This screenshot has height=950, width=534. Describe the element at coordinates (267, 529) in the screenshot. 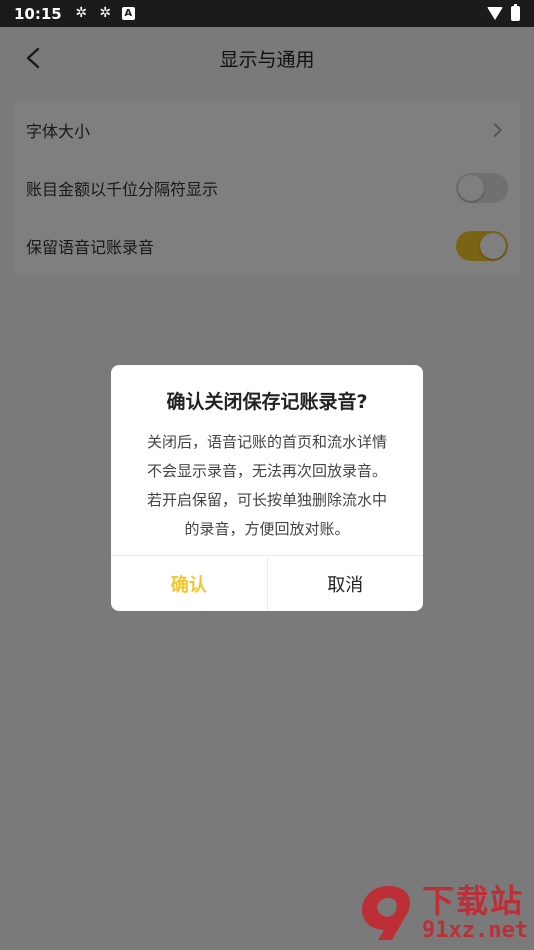

I see `dialog-body-line: 的录音，方便回放对账。` at that location.